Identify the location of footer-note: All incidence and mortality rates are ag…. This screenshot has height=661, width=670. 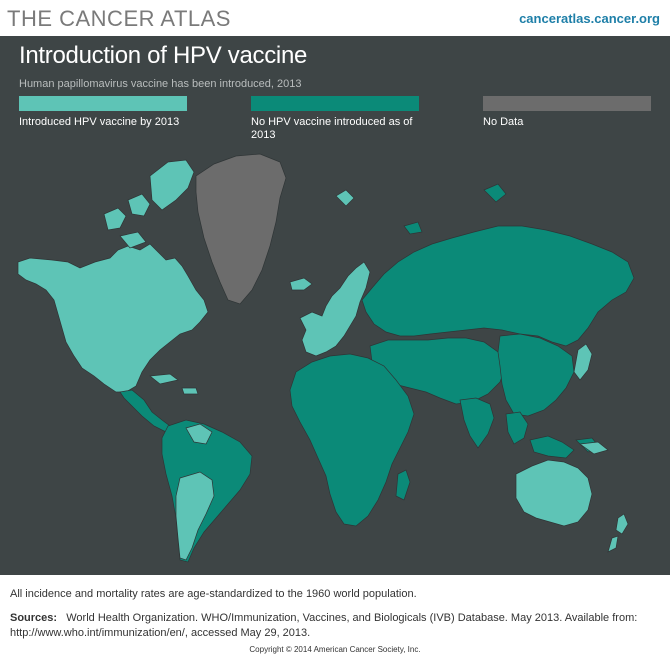
(213, 594).